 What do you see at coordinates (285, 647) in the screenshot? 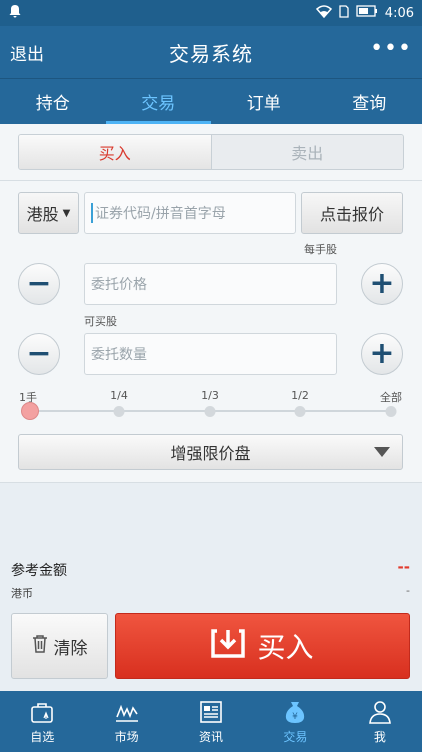
I see `buy-label: 买入` at bounding box center [285, 647].